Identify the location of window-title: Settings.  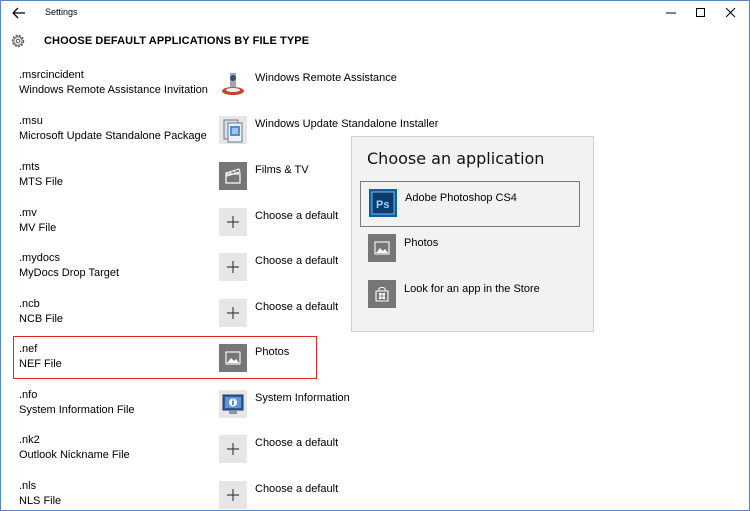
(61, 12).